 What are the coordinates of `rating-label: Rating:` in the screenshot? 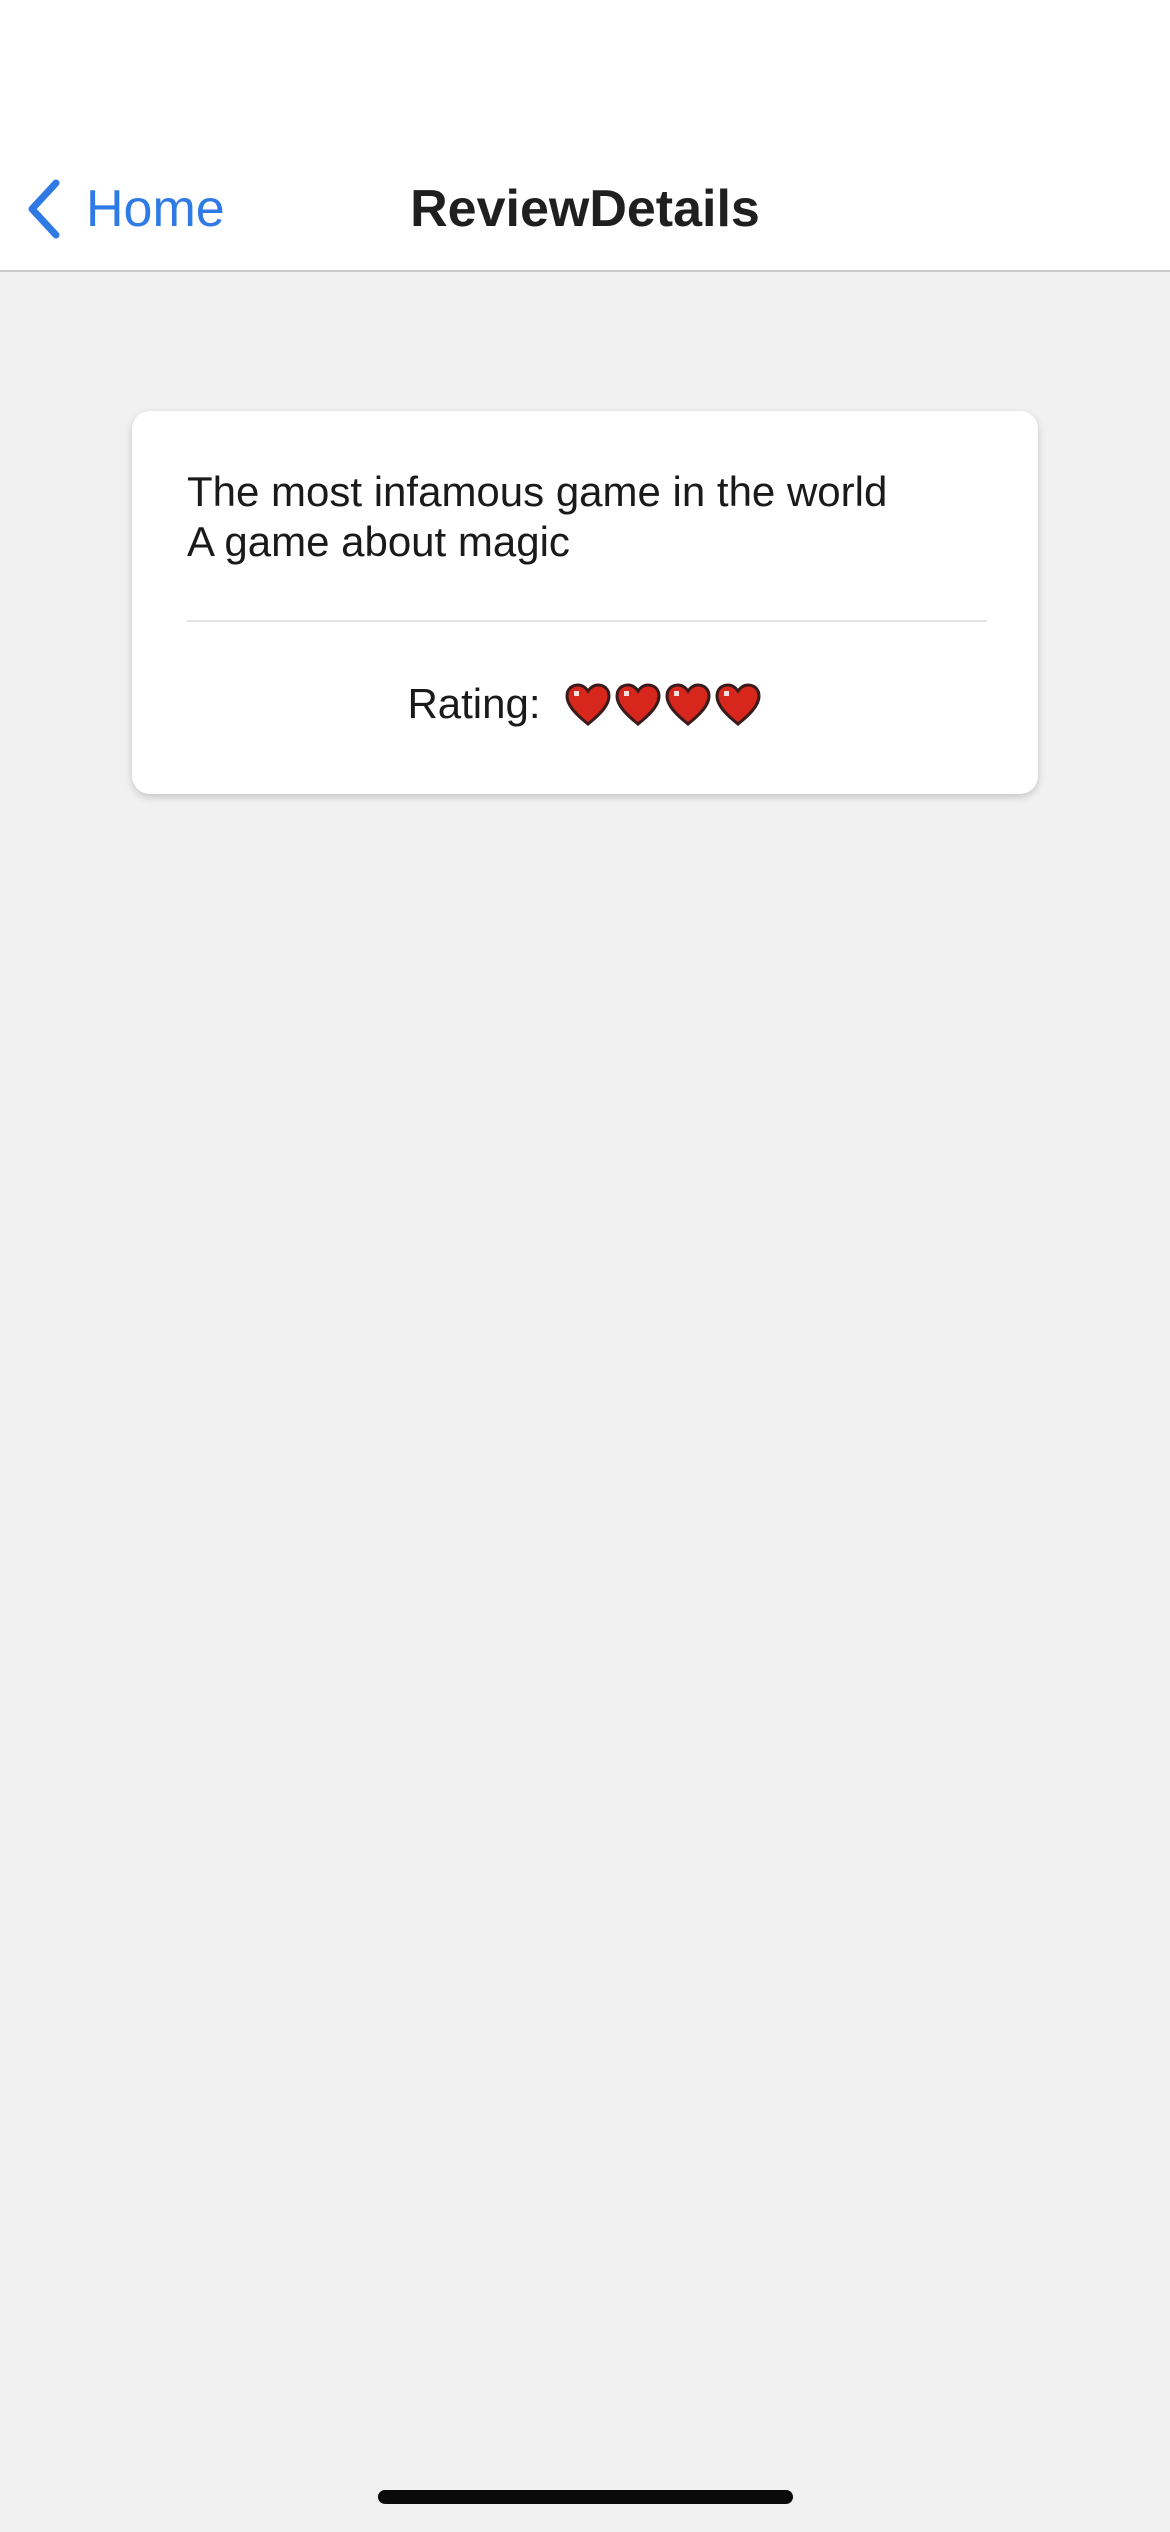 It's located at (474, 703).